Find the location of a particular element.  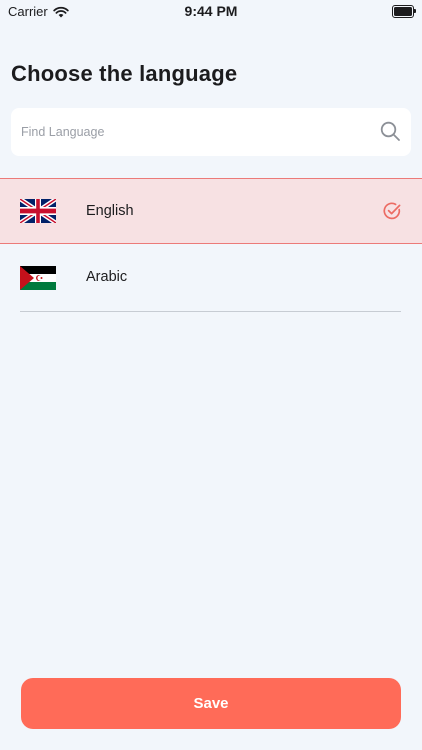

row-divider is located at coordinates (210, 311).